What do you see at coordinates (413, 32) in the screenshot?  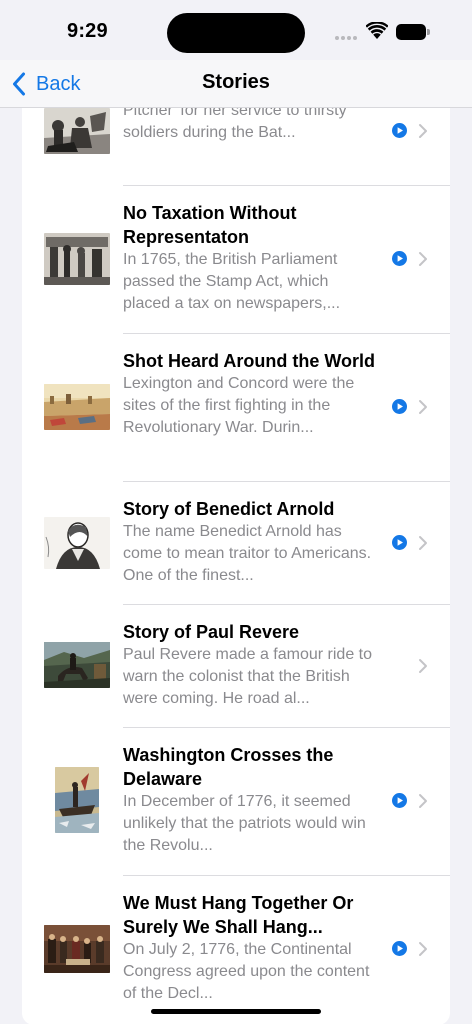 I see `battery-icon` at bounding box center [413, 32].